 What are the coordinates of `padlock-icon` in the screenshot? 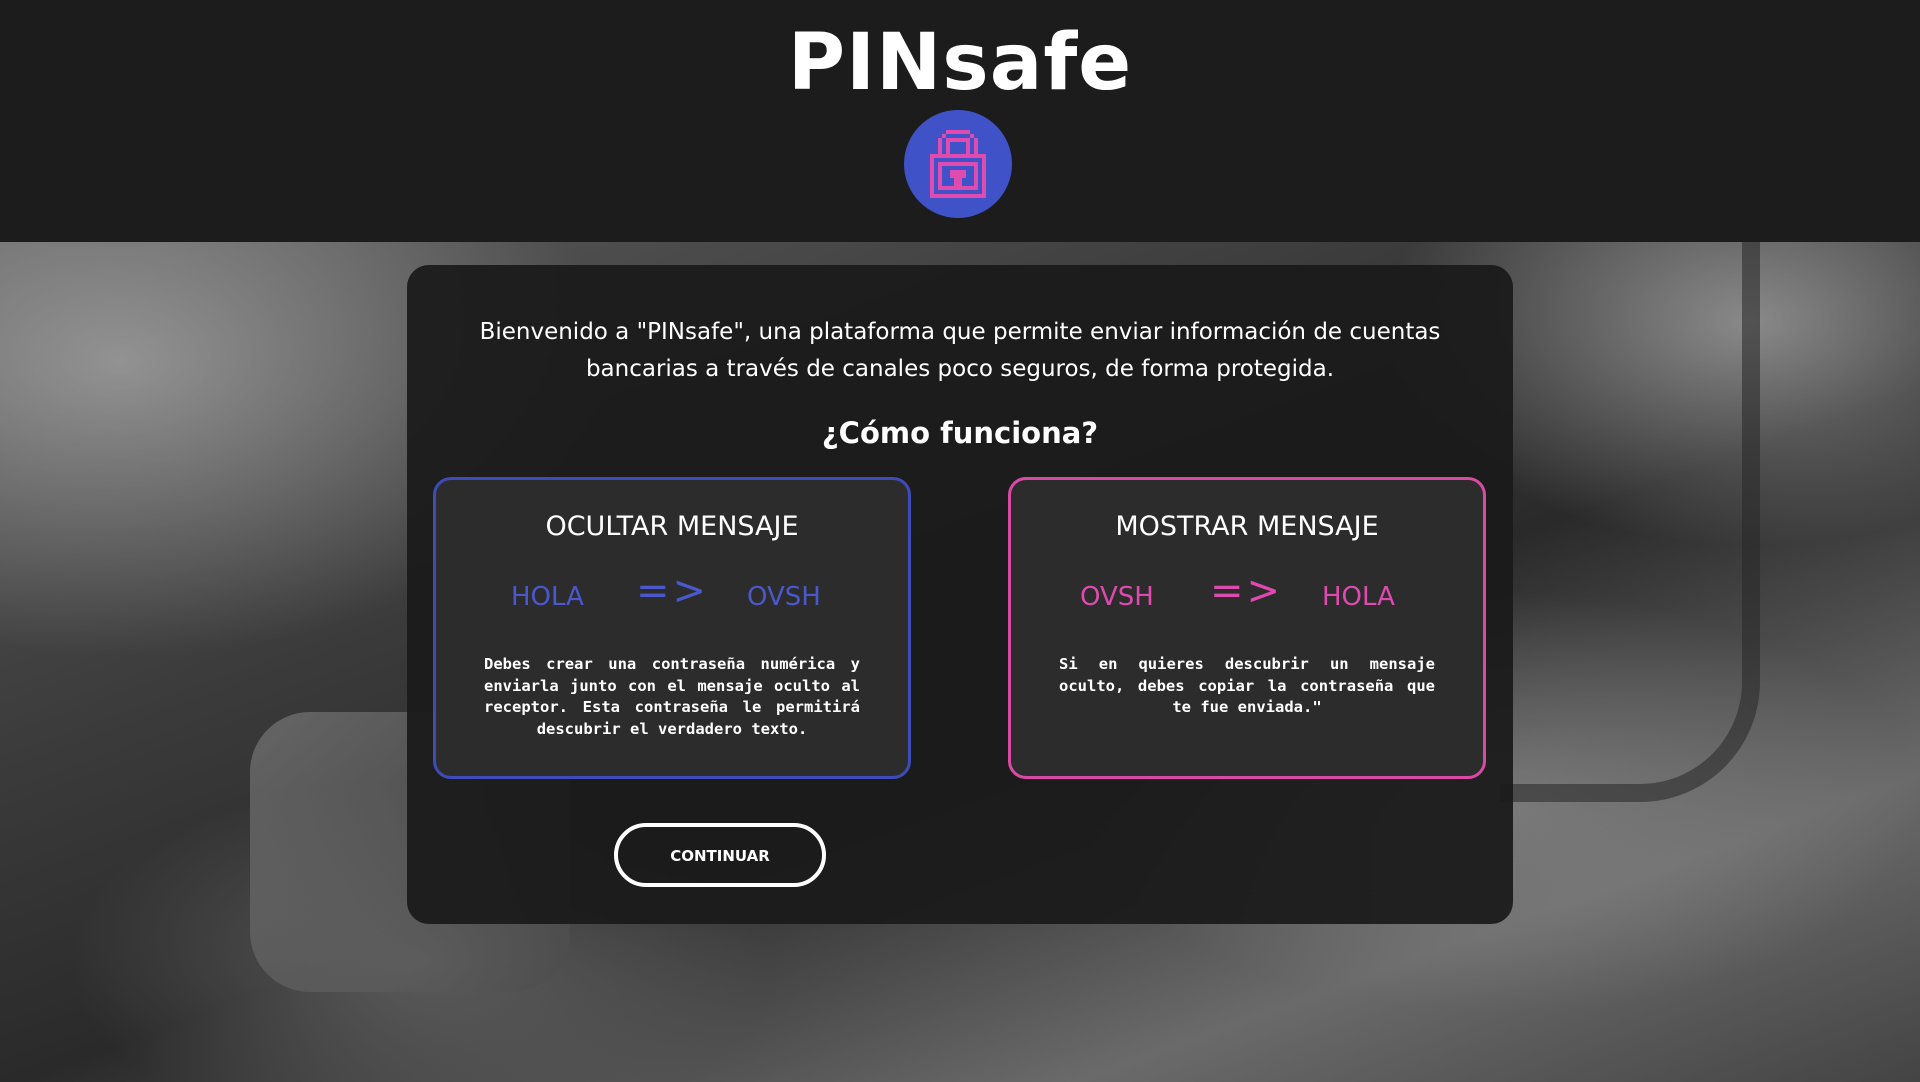 It's located at (958, 164).